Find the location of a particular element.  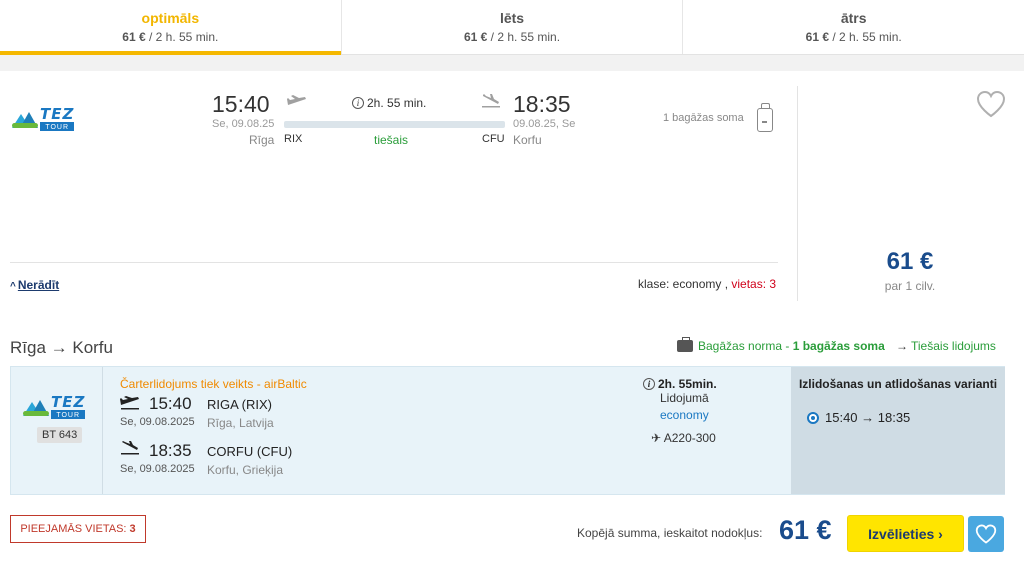

depart-time: 15:40 is located at coordinates (241, 104).